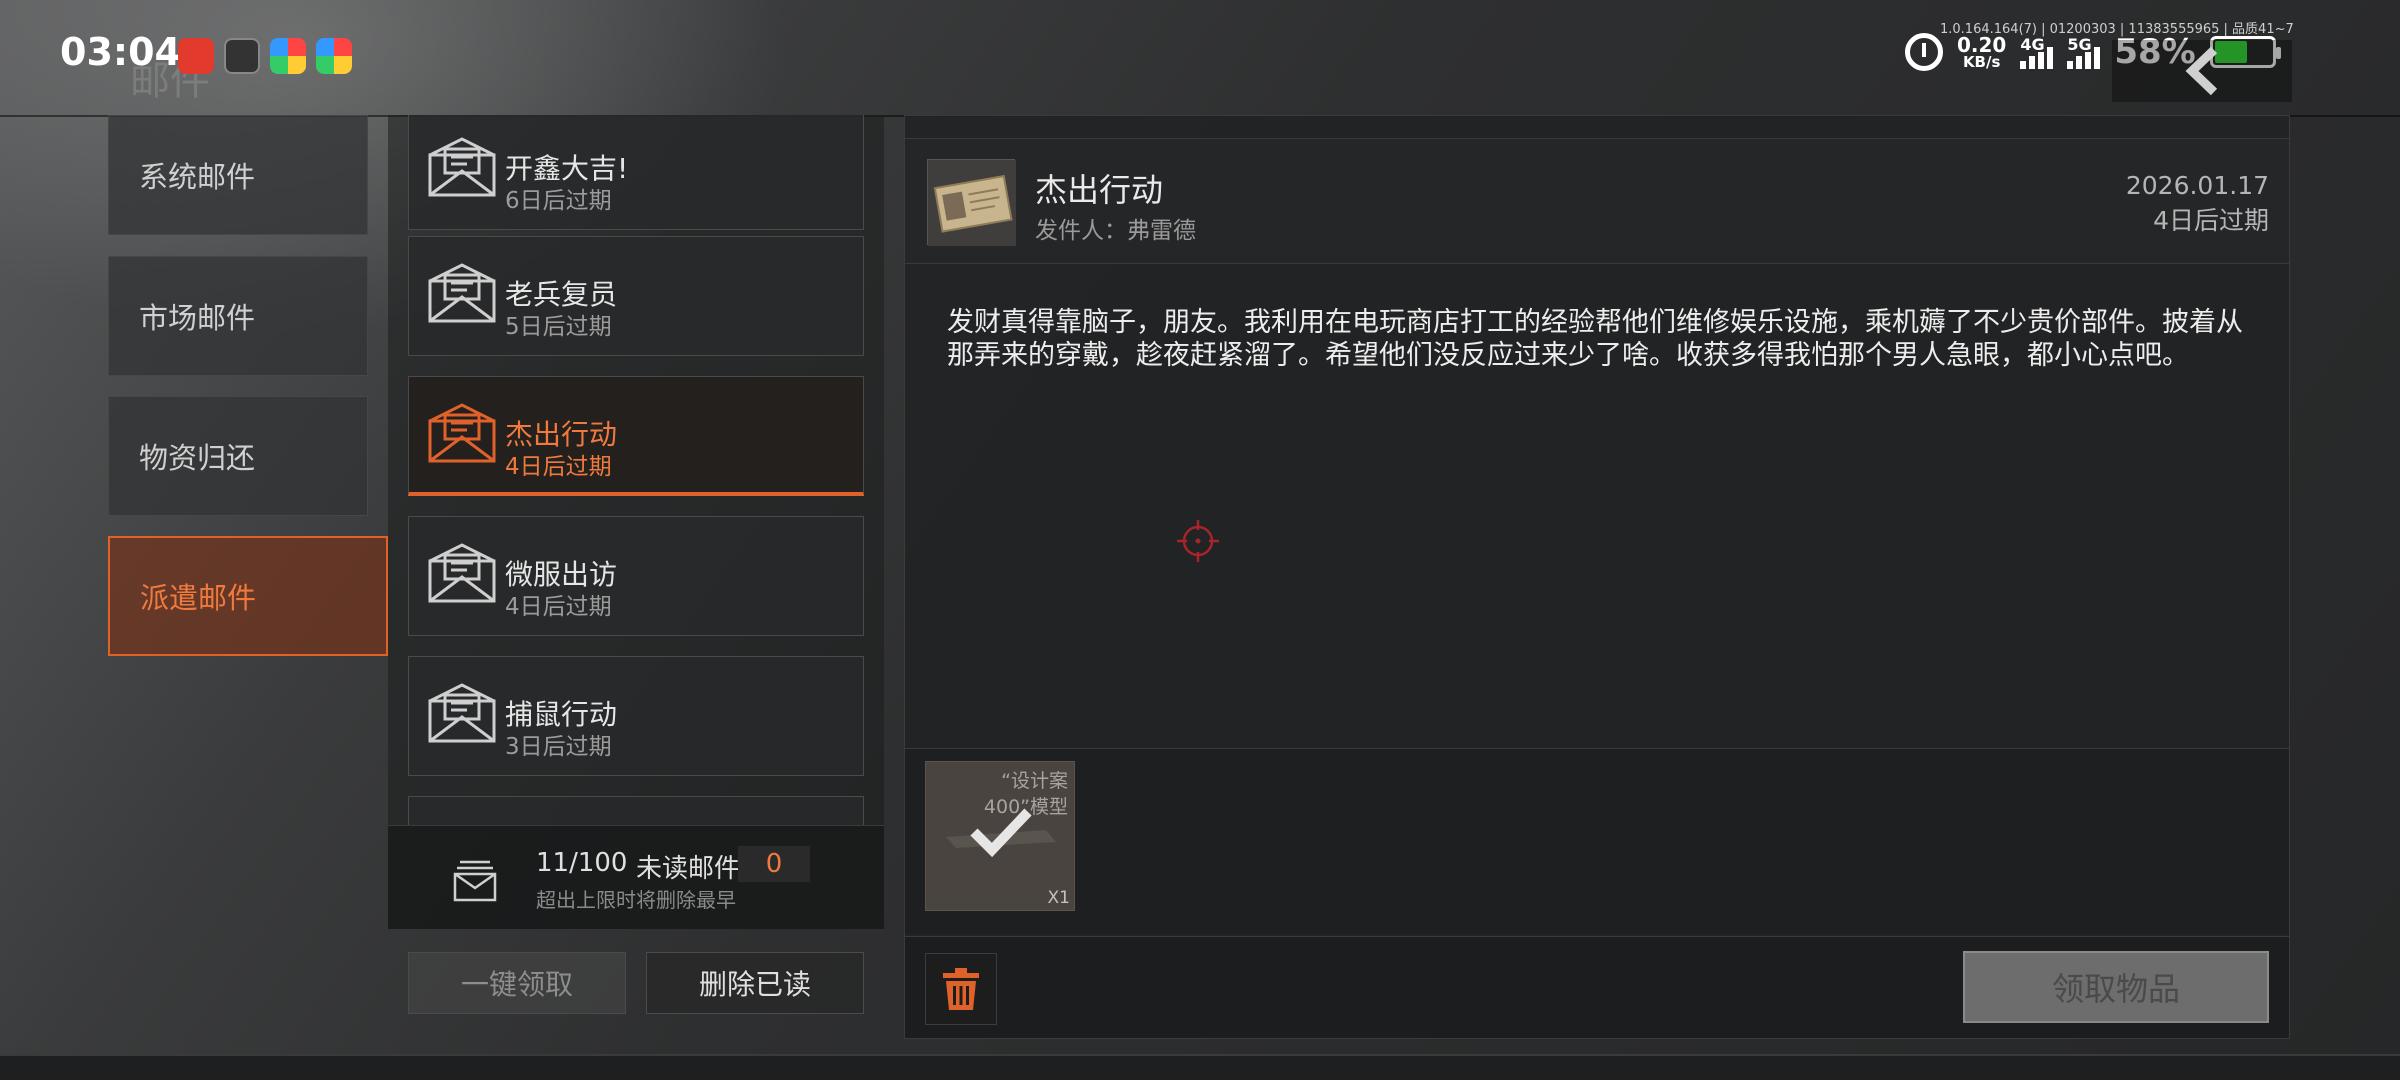  What do you see at coordinates (2037, 52) in the screenshot?
I see `signal-4g-icon: 4G` at bounding box center [2037, 52].